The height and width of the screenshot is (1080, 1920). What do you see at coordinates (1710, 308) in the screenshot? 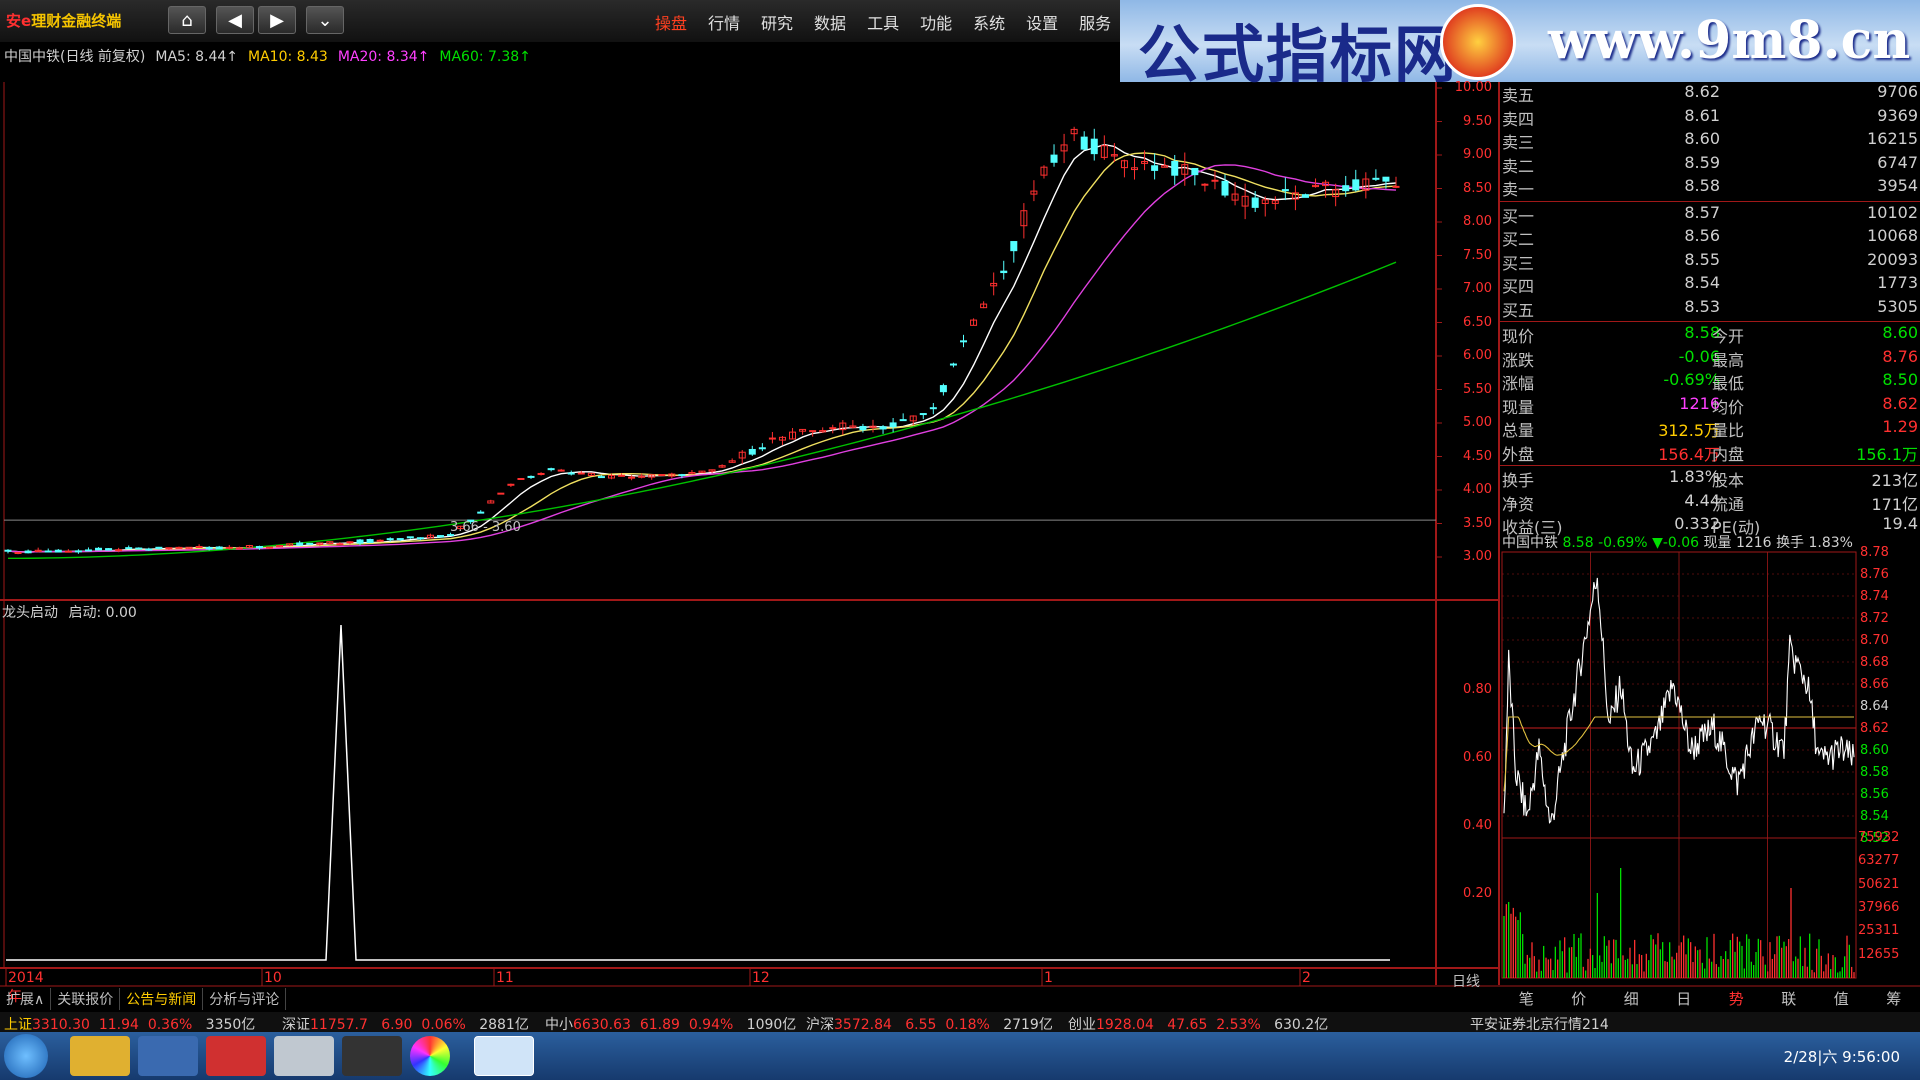
I see `bid-row: 买五 8.53 5305` at bounding box center [1710, 308].